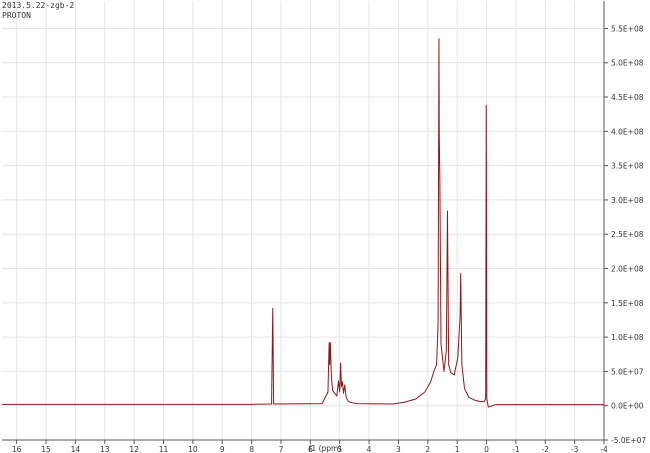  Describe the element at coordinates (325, 448) in the screenshot. I see `x-axis-label: f1 (ppm)` at that location.